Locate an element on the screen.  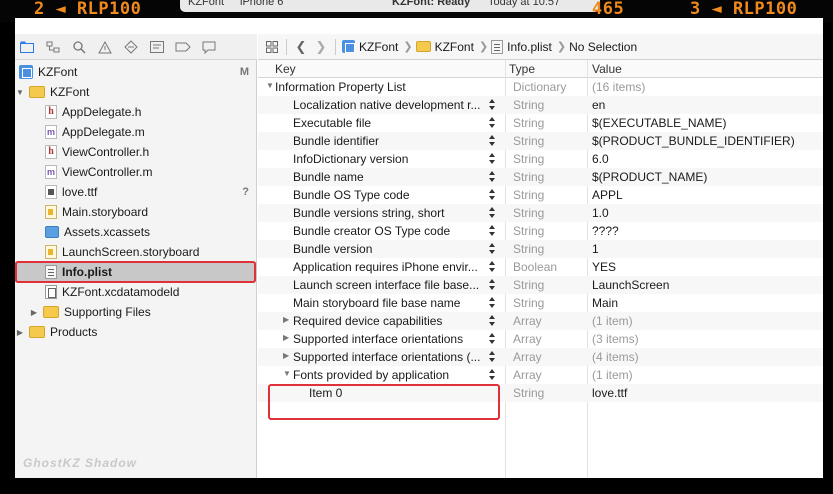
plist-type: Boolean is located at coordinates (535, 267).